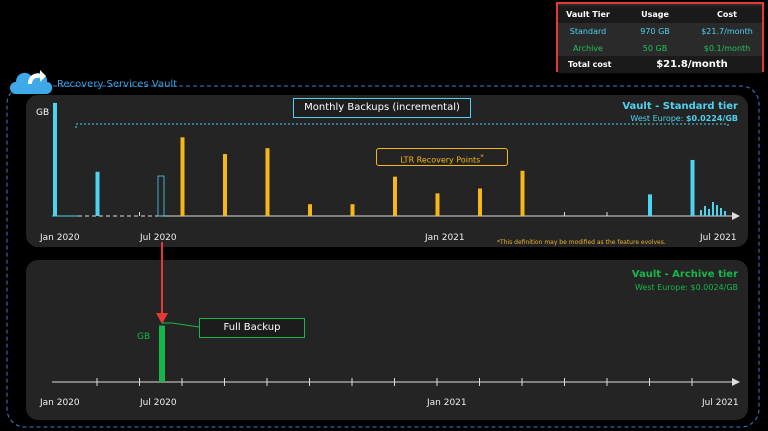 Image resolution: width=768 pixels, height=431 pixels. Describe the element at coordinates (158, 403) in the screenshot. I see `archive-axis-label: Jul 2020` at that location.